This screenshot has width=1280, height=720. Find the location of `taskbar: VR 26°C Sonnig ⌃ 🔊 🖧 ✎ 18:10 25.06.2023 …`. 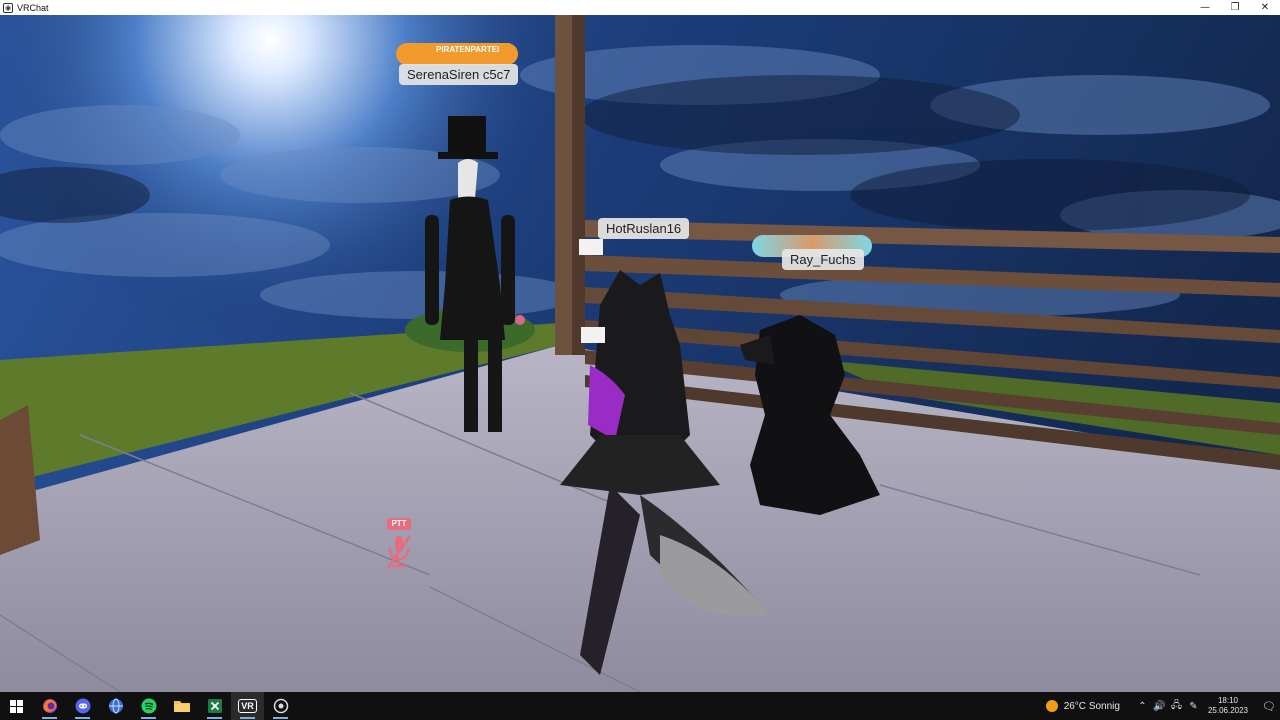

taskbar: VR 26°C Sonnig ⌃ 🔊 🖧 ✎ 18:10 25.06.2023 … is located at coordinates (640, 706).